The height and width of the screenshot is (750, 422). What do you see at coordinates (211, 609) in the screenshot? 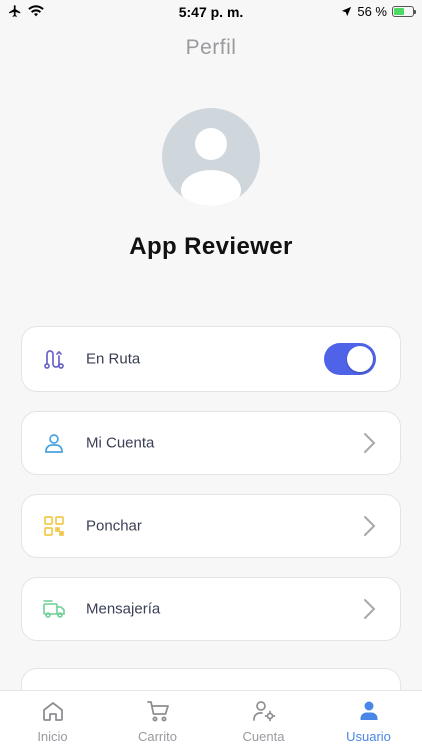
I see `menu-item-mensajeria: Mensajería` at bounding box center [211, 609].